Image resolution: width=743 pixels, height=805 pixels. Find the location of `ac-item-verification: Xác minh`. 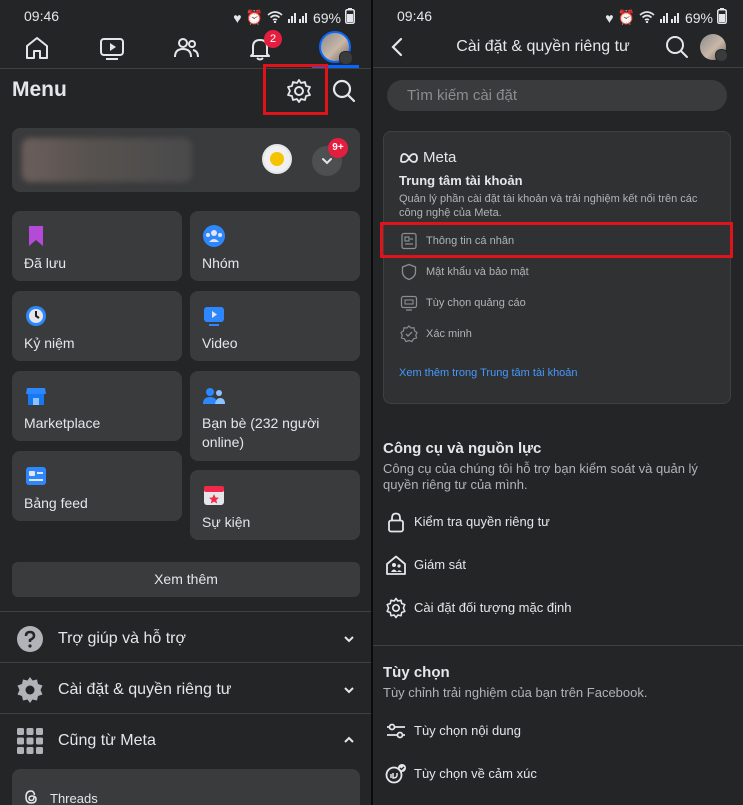

ac-item-verification: Xác minh is located at coordinates (557, 334).